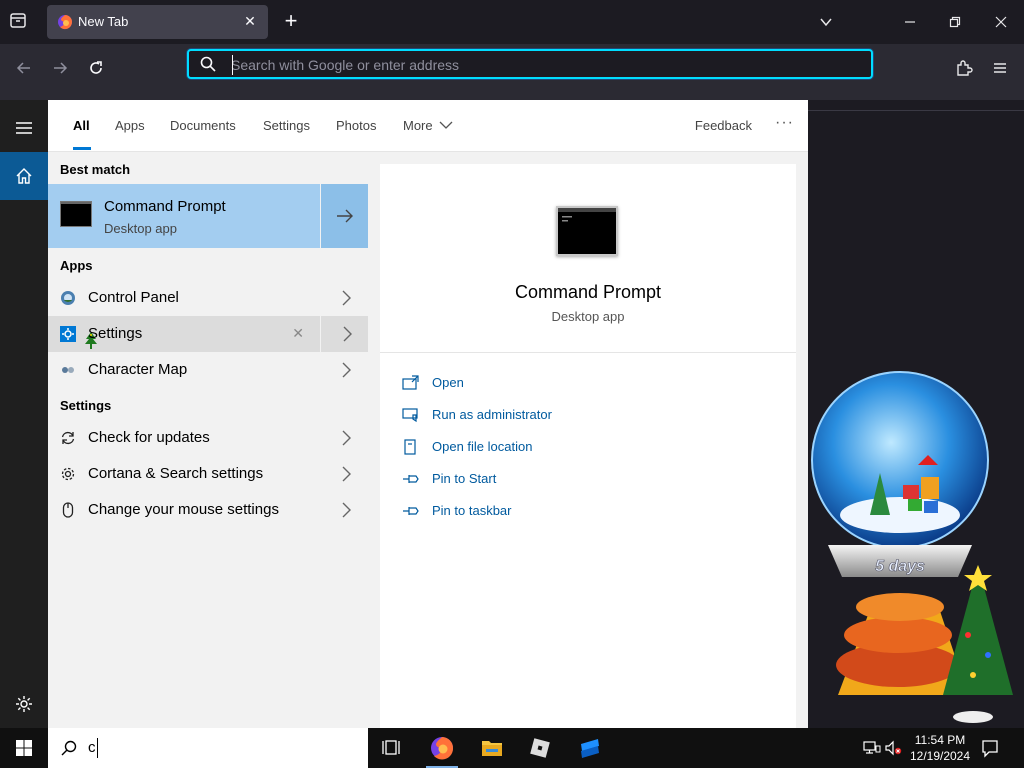 Image resolution: width=1024 pixels, height=768 pixels. I want to click on file-location-icon, so click(410, 447).